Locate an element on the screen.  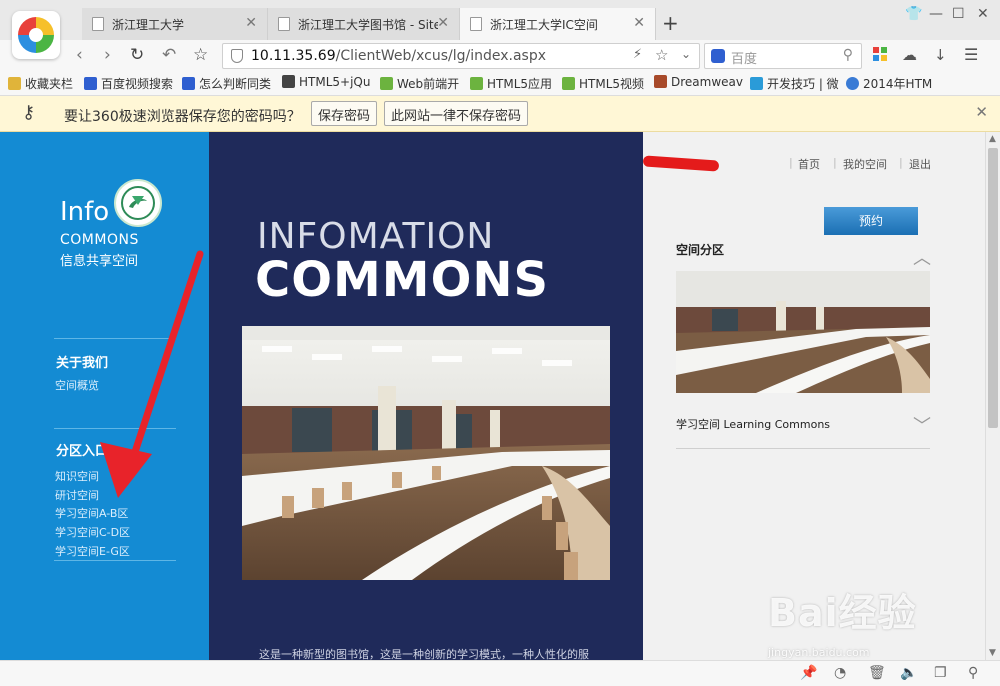
zoom-icon: ⚲ is located at coordinates (973, 673).